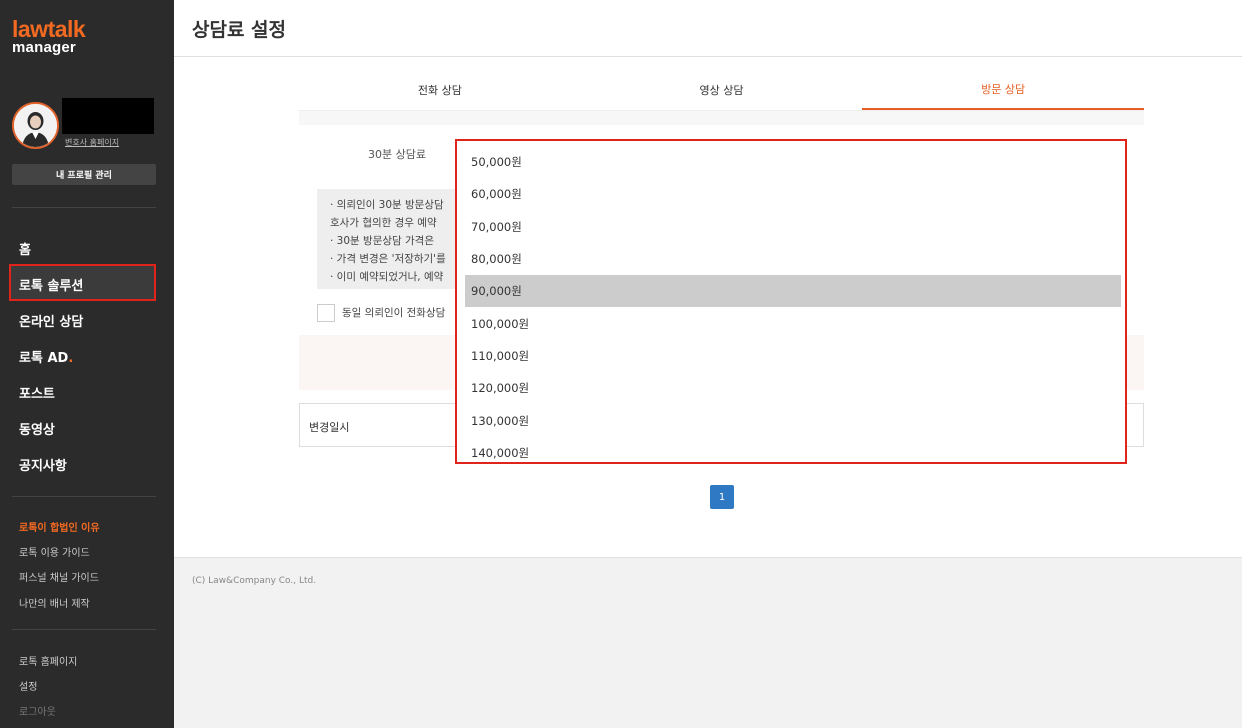 The image size is (1242, 728). Describe the element at coordinates (43, 464) in the screenshot. I see `sidebar-item-notice: 공지사항` at that location.